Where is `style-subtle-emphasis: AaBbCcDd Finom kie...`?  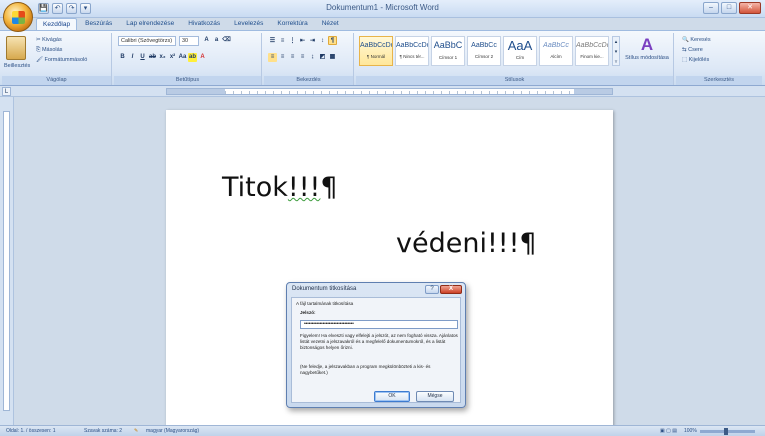 style-subtle-emphasis: AaBbCcDd Finom kie... is located at coordinates (592, 51).